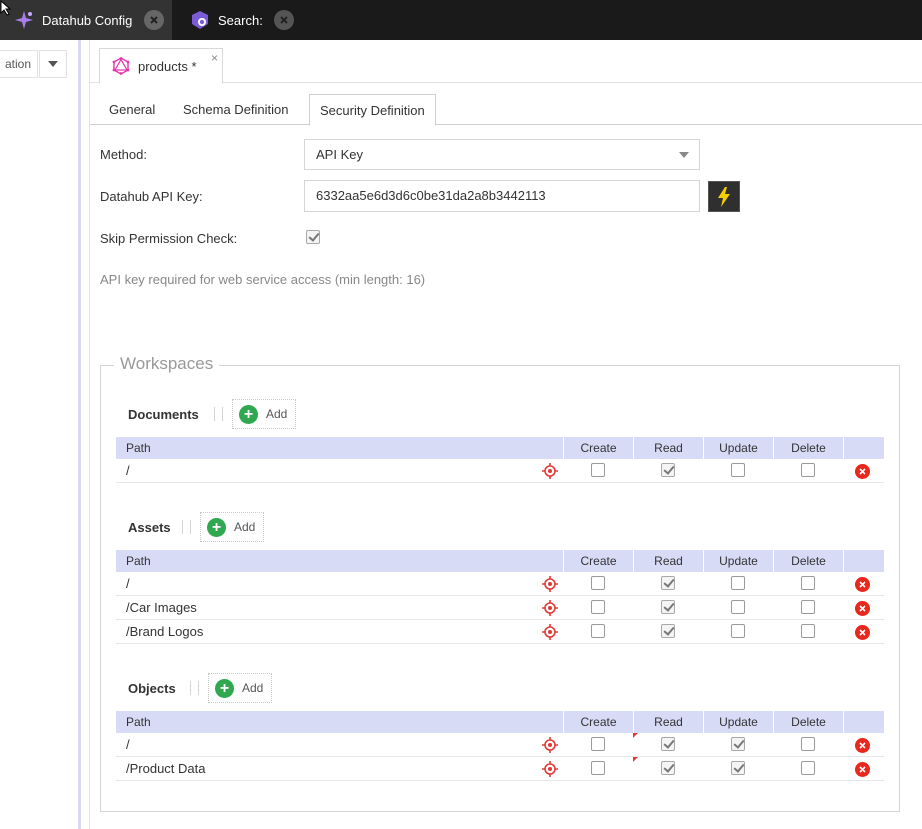 Image resolution: width=922 pixels, height=829 pixels. I want to click on close-icon: ×, so click(214, 58).